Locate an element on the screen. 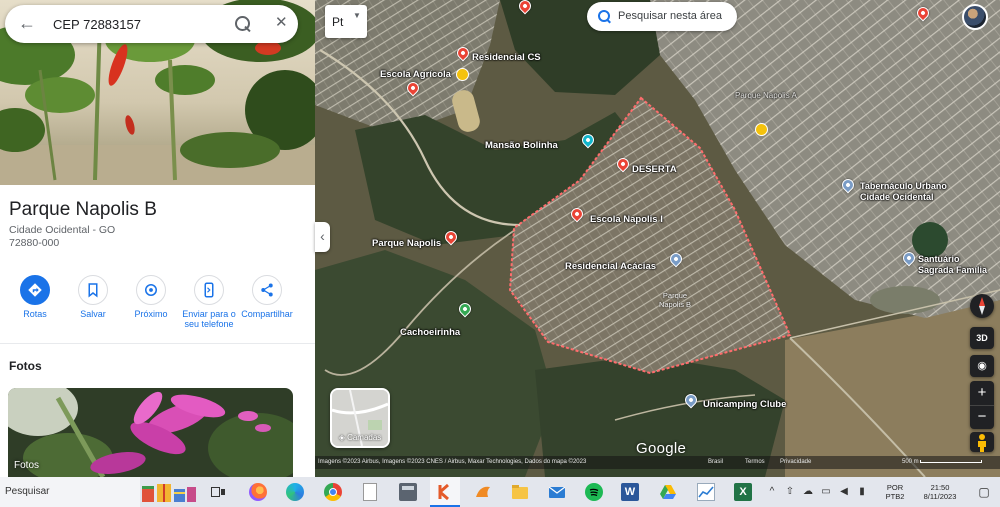 The width and height of the screenshot is (1000, 507). map-place-label: Escola Napolis I is located at coordinates (626, 219).